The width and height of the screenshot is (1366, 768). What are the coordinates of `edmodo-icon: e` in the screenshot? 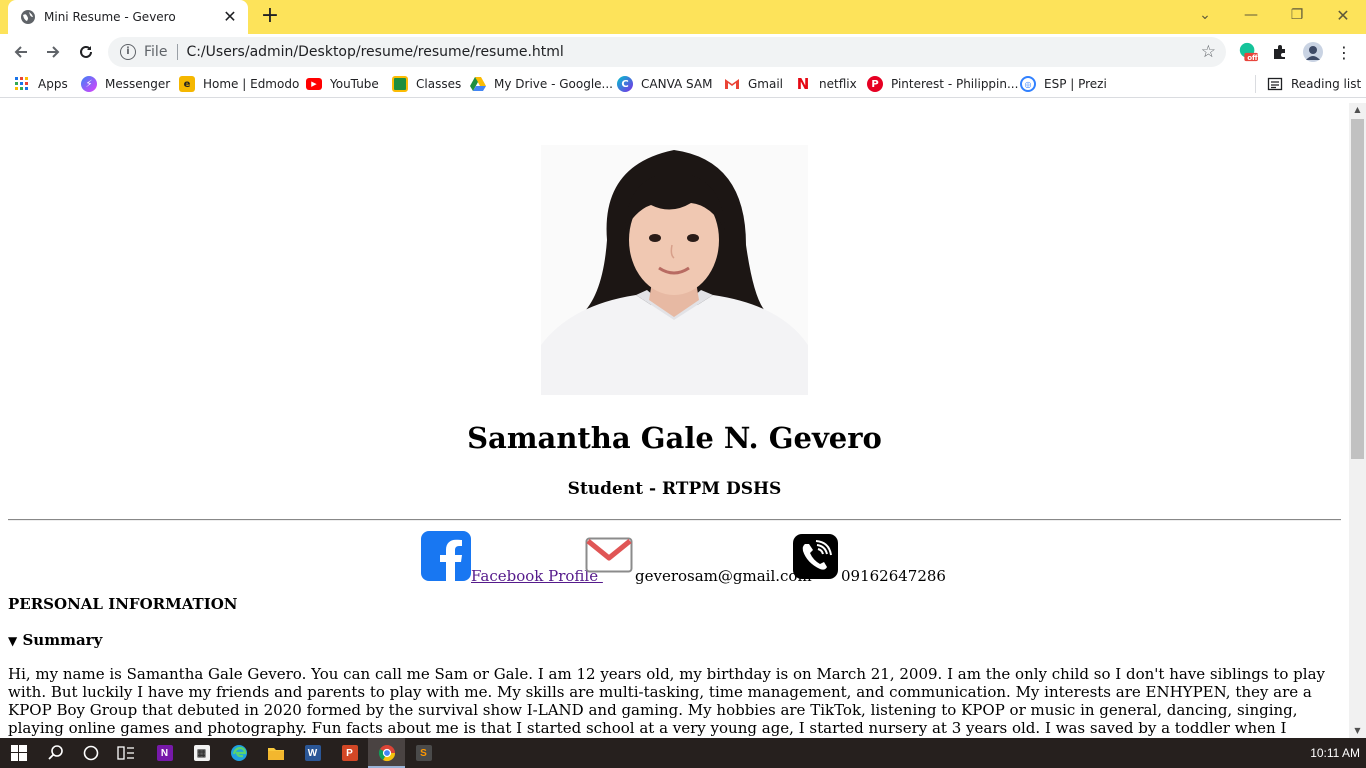 It's located at (187, 84).